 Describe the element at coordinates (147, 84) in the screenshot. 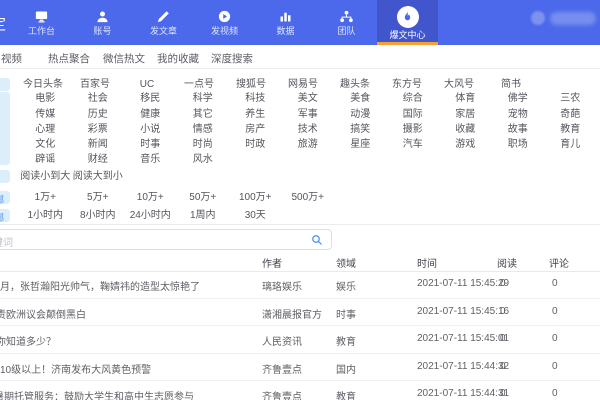

I see `platform-filter-item: UC` at that location.